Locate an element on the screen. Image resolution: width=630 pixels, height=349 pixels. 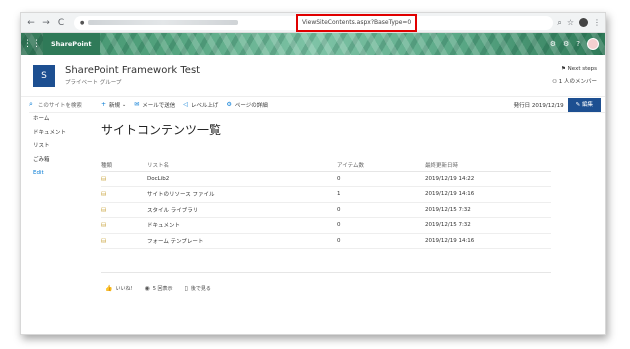
suite-title: SharePoint is located at coordinates (71, 44).